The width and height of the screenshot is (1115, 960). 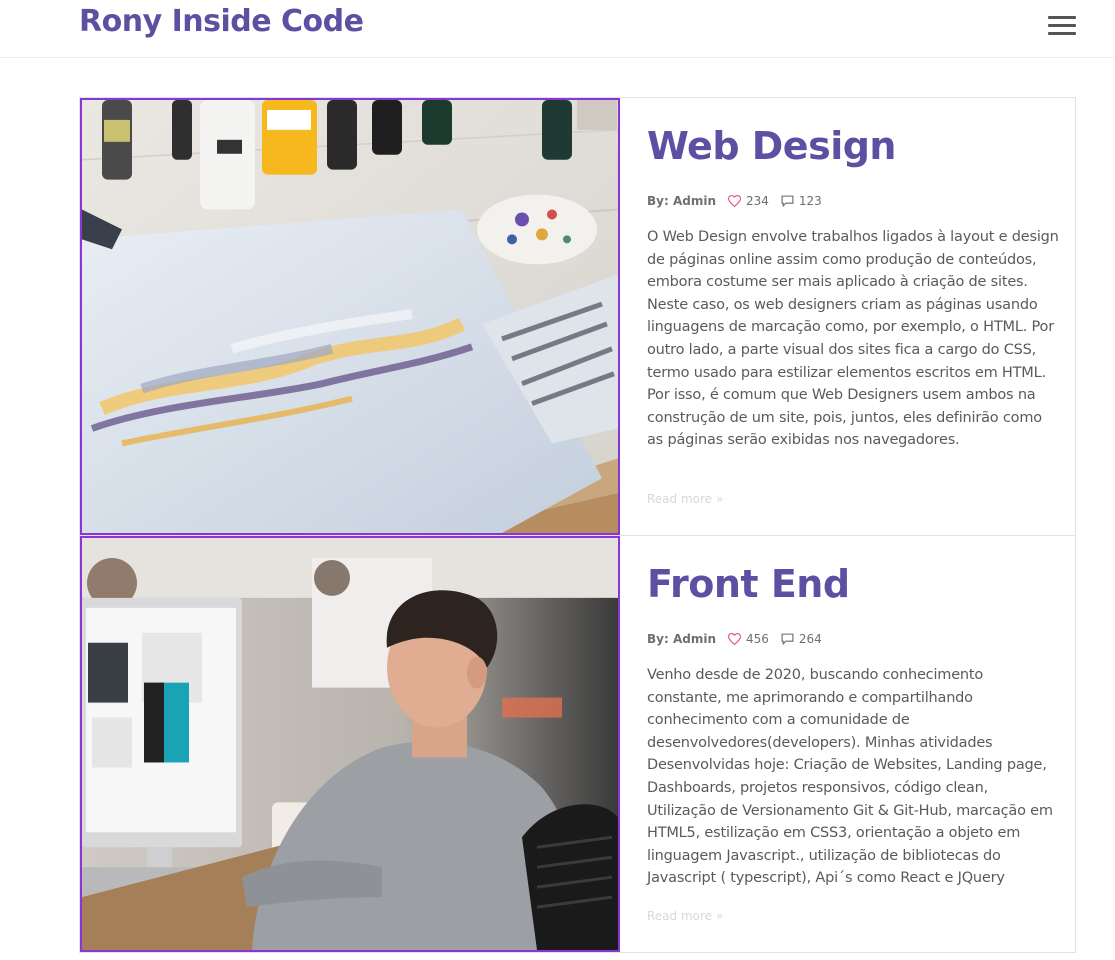 I want to click on post-meta: By: Admin 234 123, so click(x=740, y=201).